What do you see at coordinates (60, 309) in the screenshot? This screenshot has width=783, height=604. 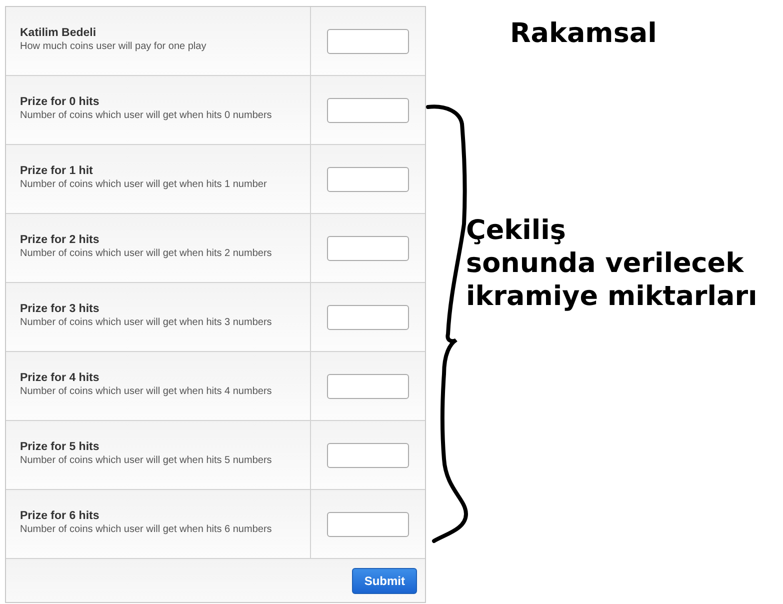 I see `field-label: Prize for 3 hits` at bounding box center [60, 309].